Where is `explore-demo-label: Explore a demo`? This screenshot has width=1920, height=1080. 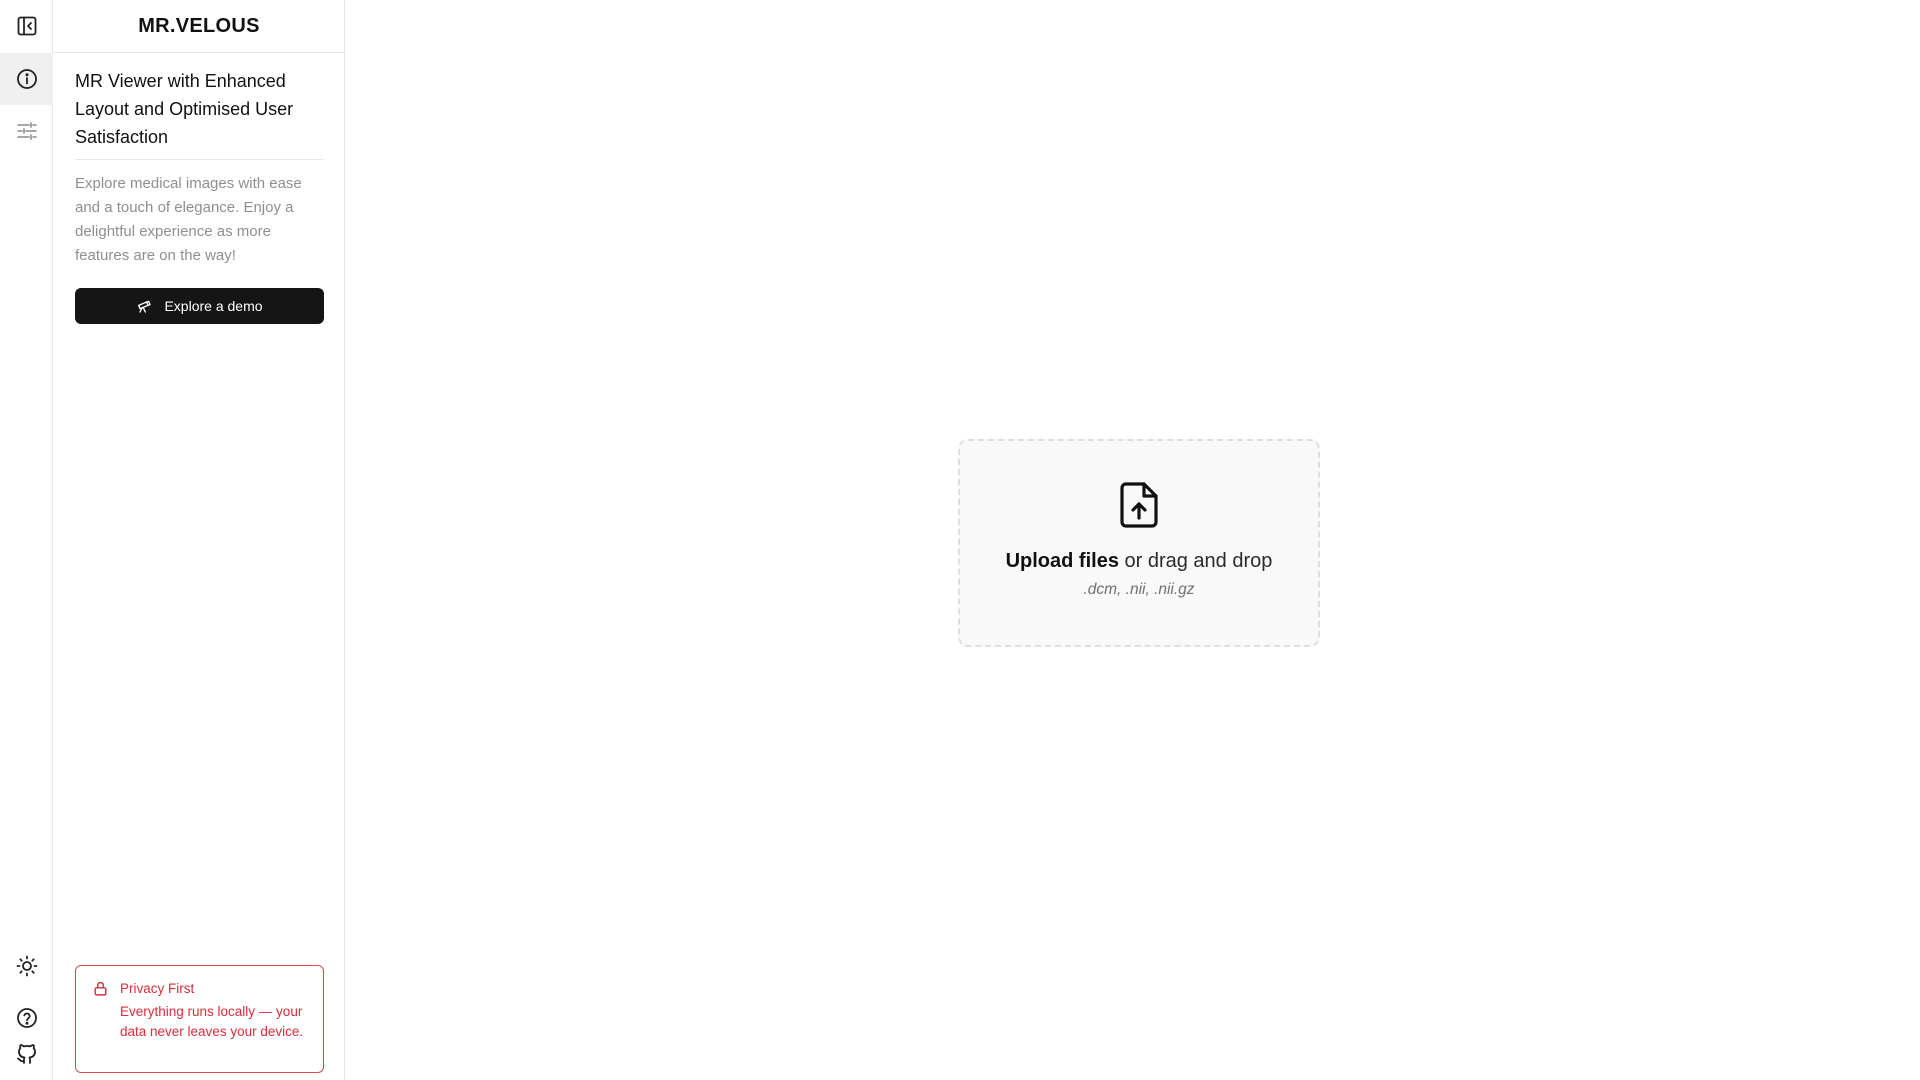
explore-demo-label: Explore a demo is located at coordinates (213, 306).